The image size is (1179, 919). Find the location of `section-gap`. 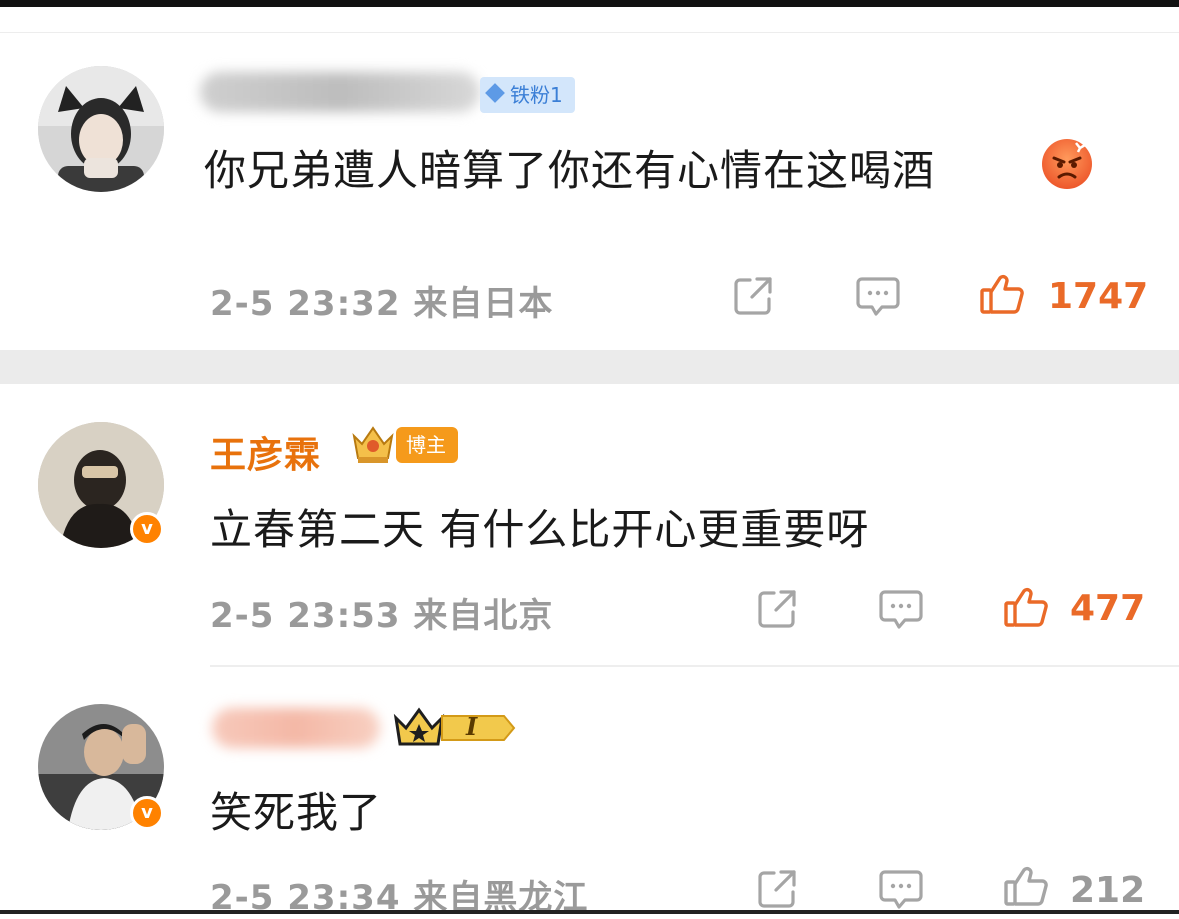

section-gap is located at coordinates (589, 367).